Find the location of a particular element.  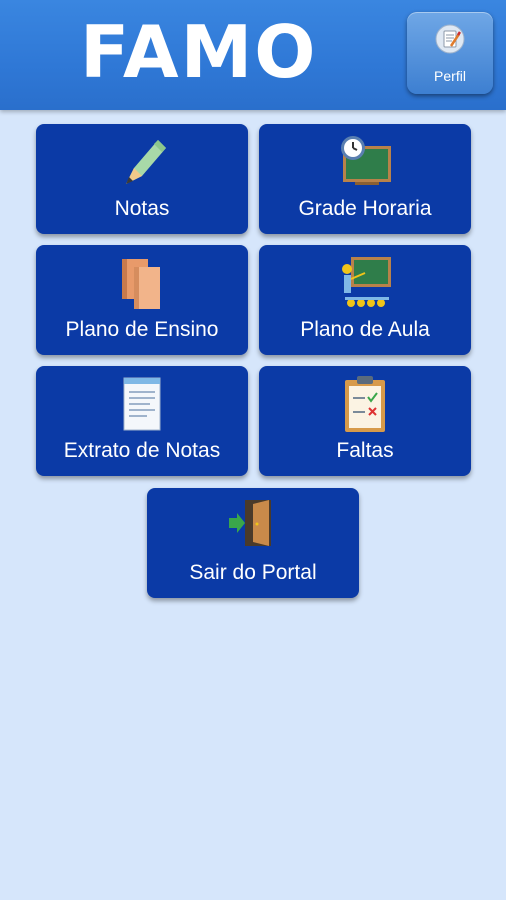

sair-portal-button: Sair do Portal is located at coordinates (253, 543).